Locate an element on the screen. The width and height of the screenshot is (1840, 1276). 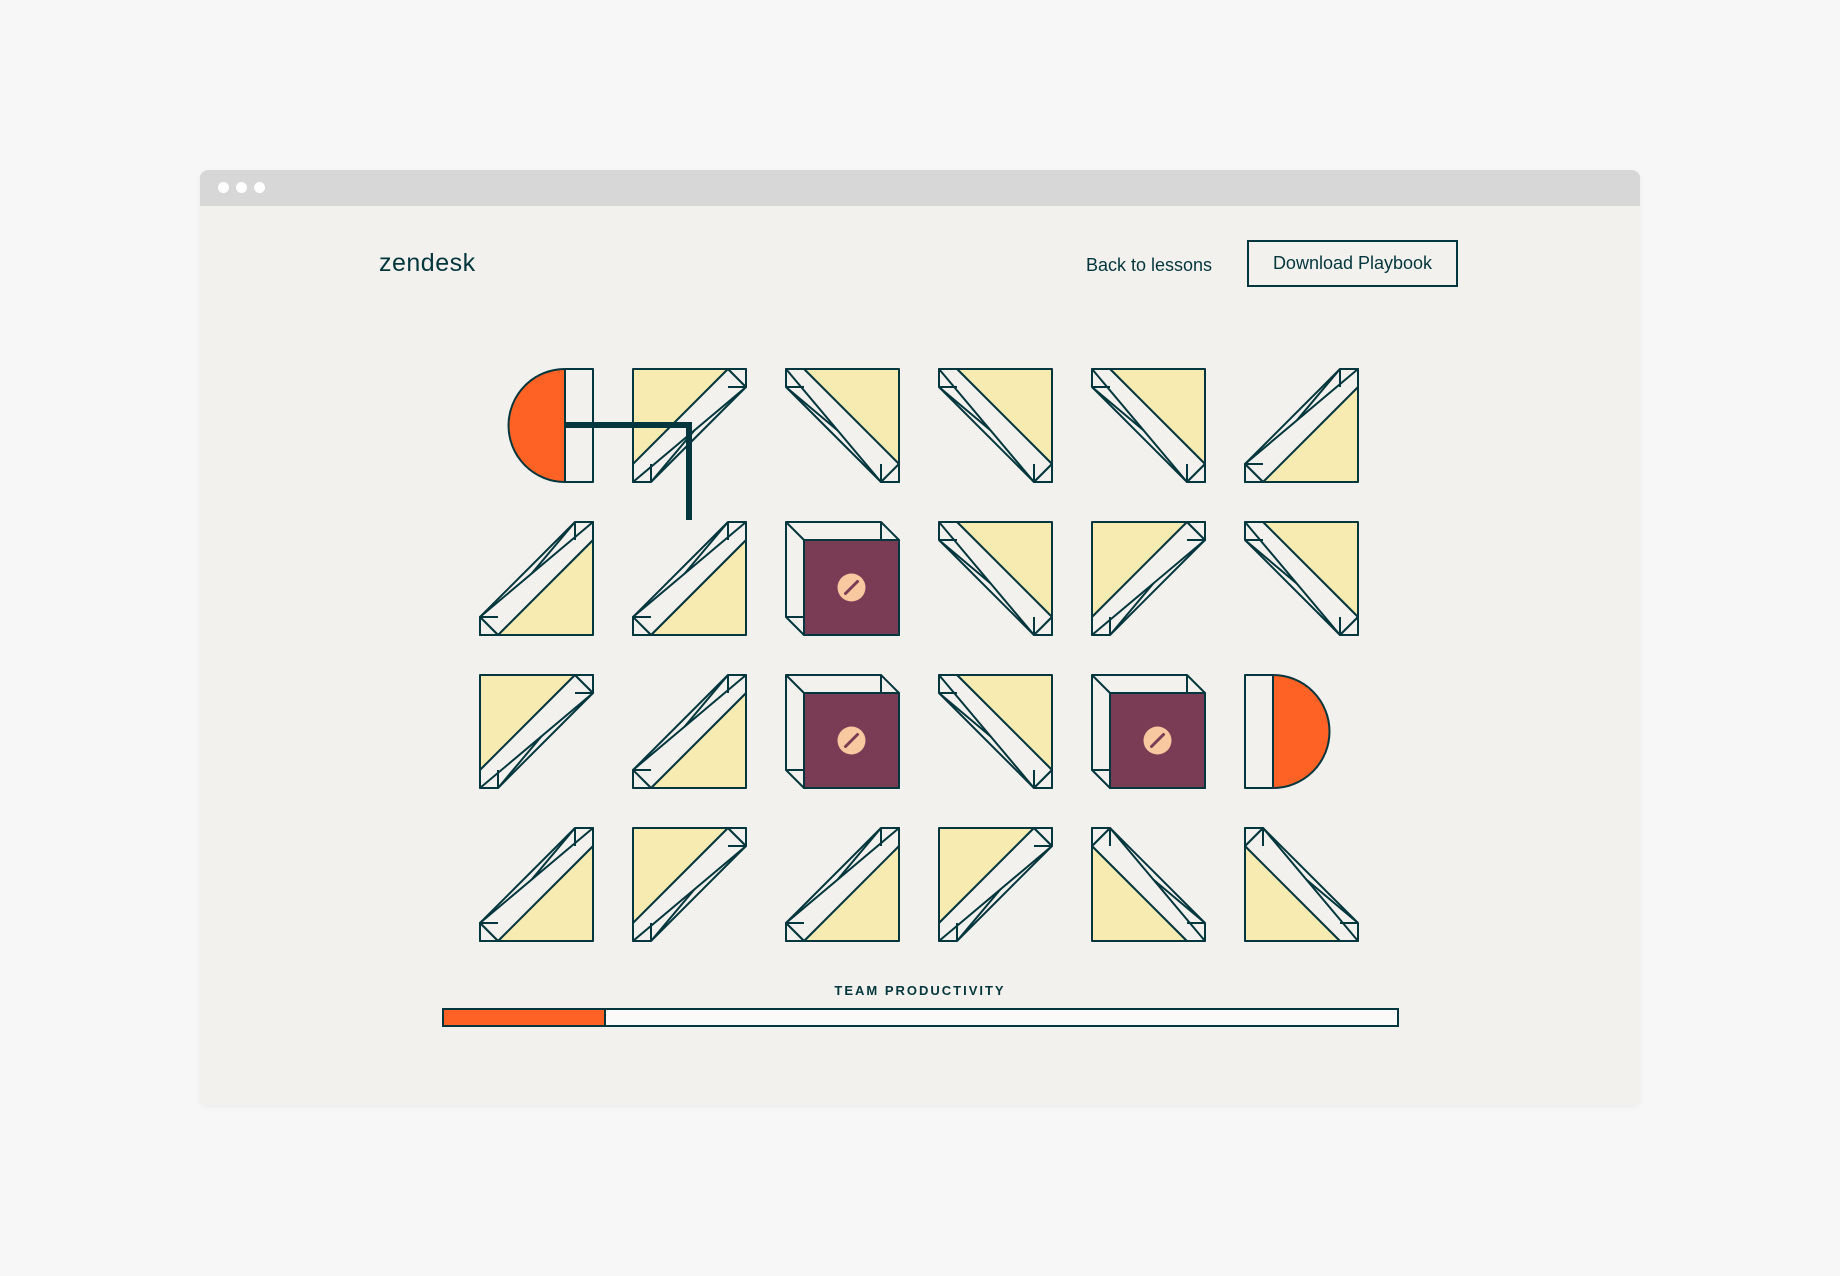
tile-r2-c4-bend-south-west is located at coordinates (995, 578).